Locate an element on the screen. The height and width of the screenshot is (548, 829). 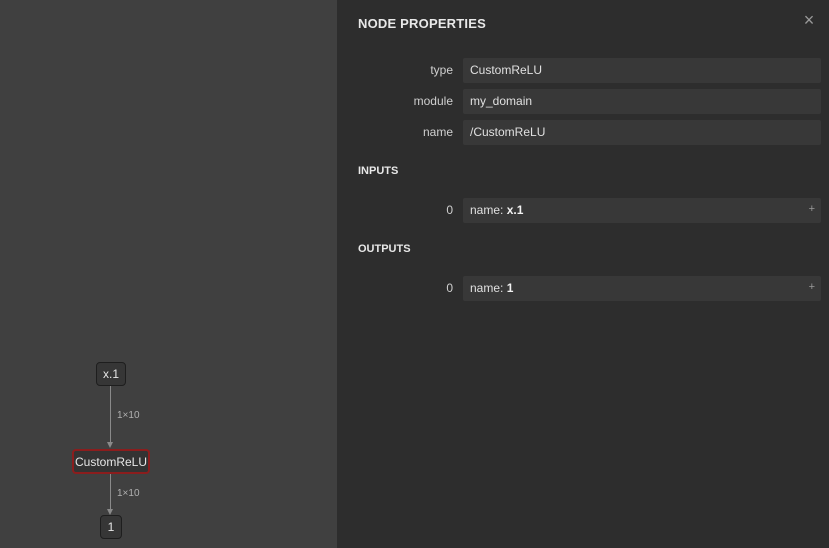
property-value: my_domain is located at coordinates (642, 101).